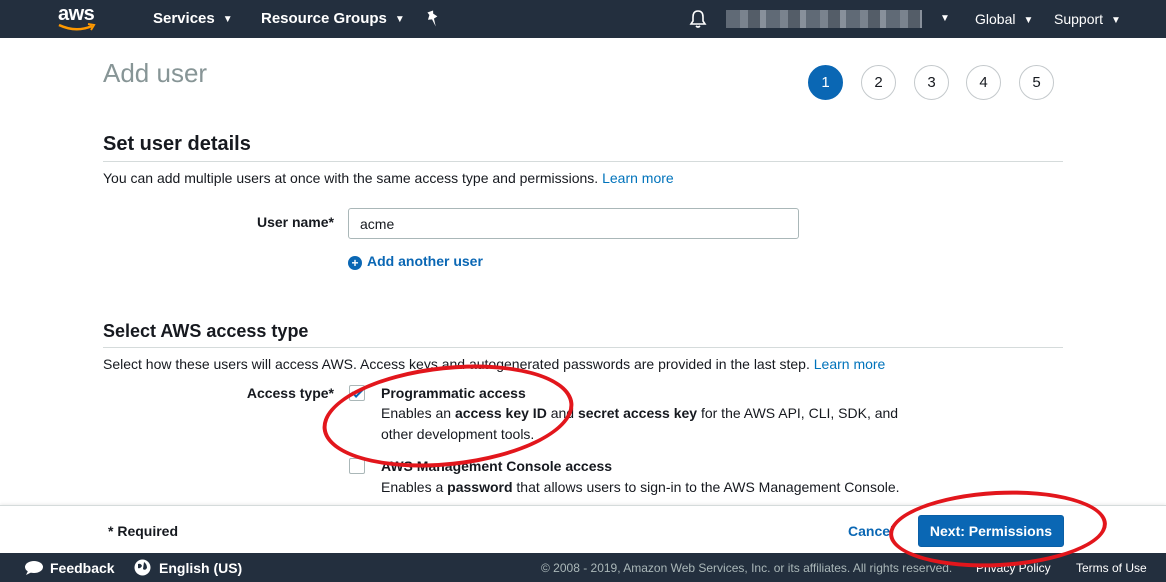  Describe the element at coordinates (324, 18) in the screenshot. I see `resource-groups-label: Resource Groups` at that location.